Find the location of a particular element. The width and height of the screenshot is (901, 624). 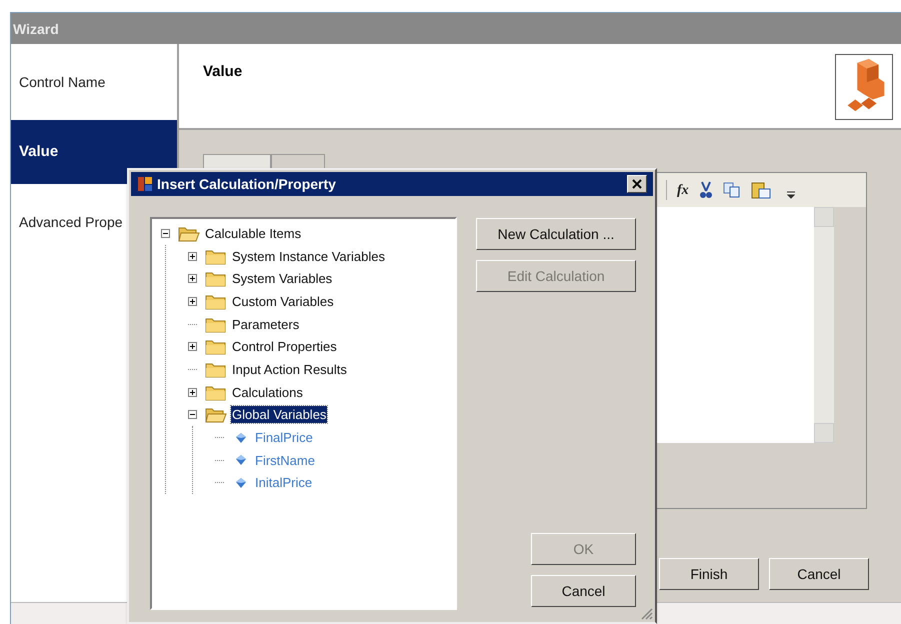

page-heading: Value is located at coordinates (222, 70).